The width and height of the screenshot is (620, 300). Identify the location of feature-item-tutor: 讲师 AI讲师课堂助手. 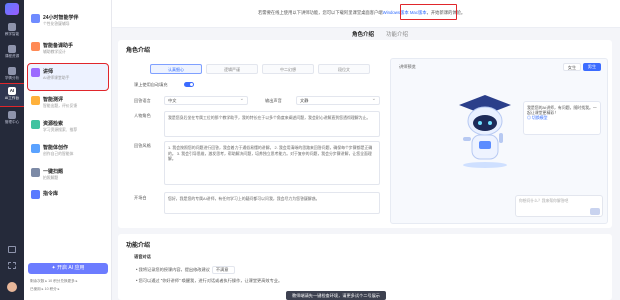
(68, 77).